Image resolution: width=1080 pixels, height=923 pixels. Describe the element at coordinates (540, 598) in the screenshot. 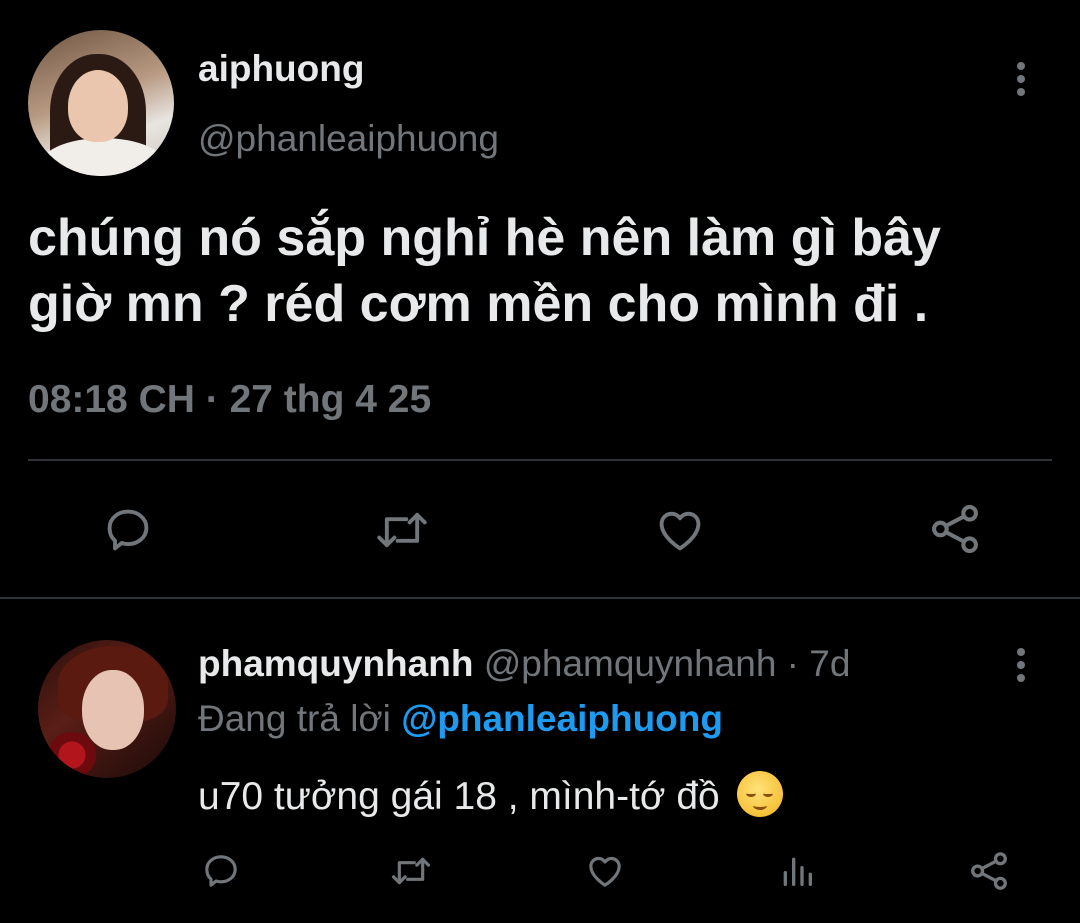

I see `section-divider` at that location.